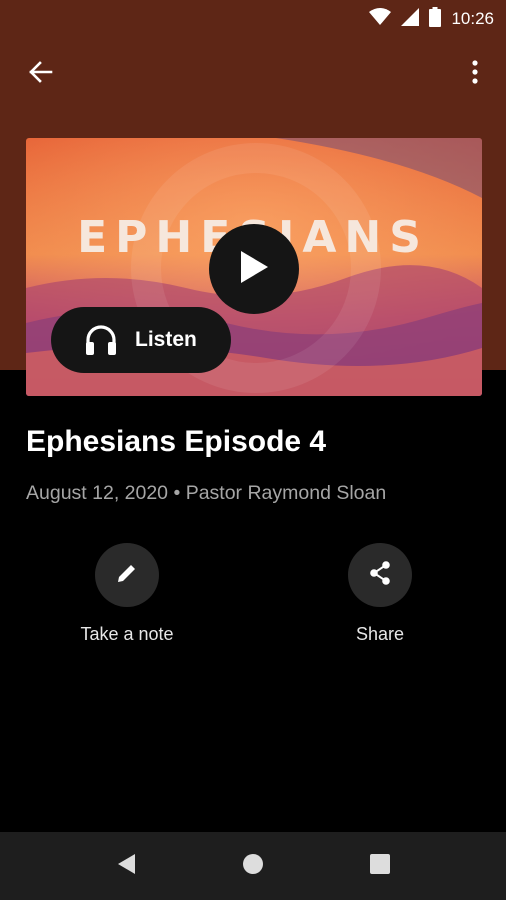 This screenshot has height=900, width=506. I want to click on take-note-button: Take a note, so click(127, 594).